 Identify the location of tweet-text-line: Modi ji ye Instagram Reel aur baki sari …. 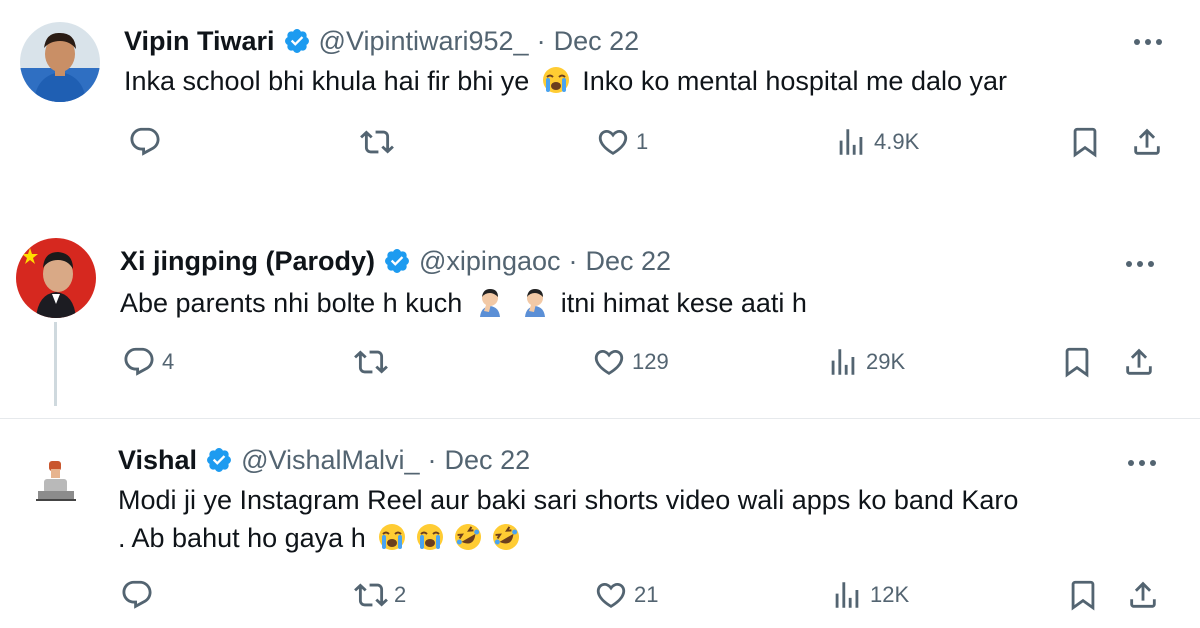
(568, 500).